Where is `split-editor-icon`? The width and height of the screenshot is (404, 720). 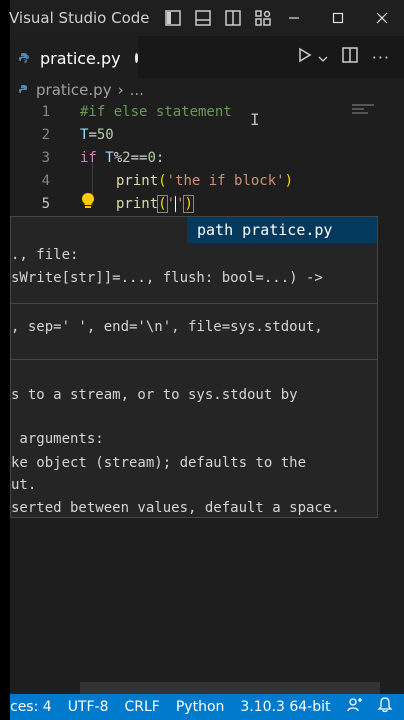 split-editor-icon is located at coordinates (349, 57).